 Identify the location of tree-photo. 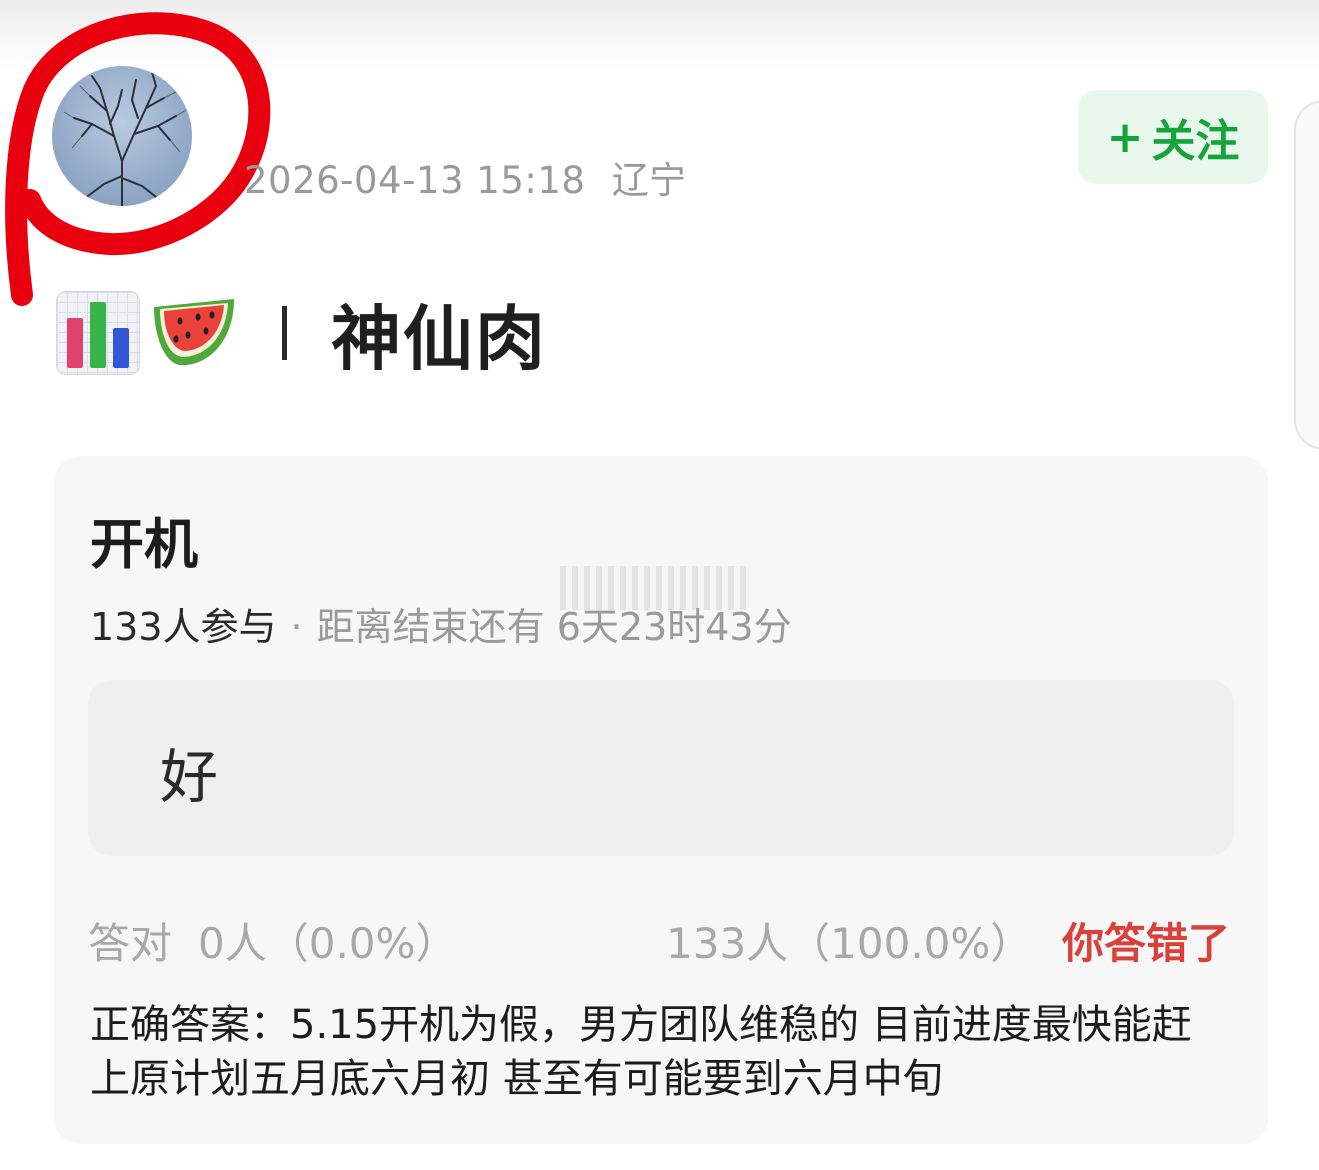
(125, 138).